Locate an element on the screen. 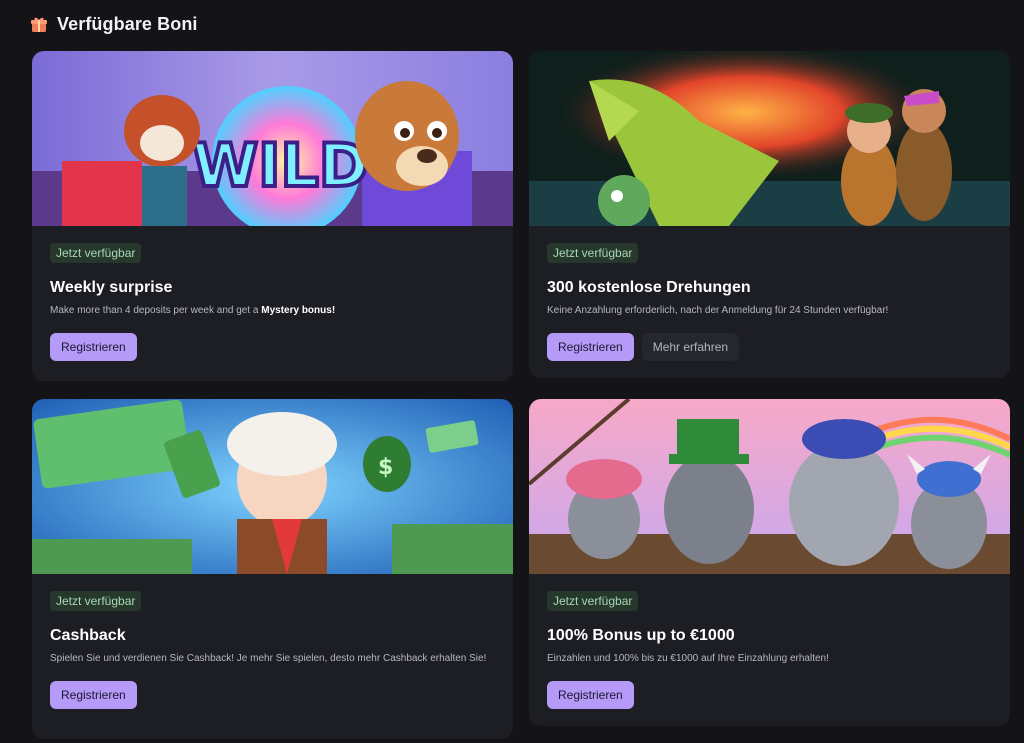 The width and height of the screenshot is (1024, 743). page-title: Verfügbare Boni is located at coordinates (127, 23).